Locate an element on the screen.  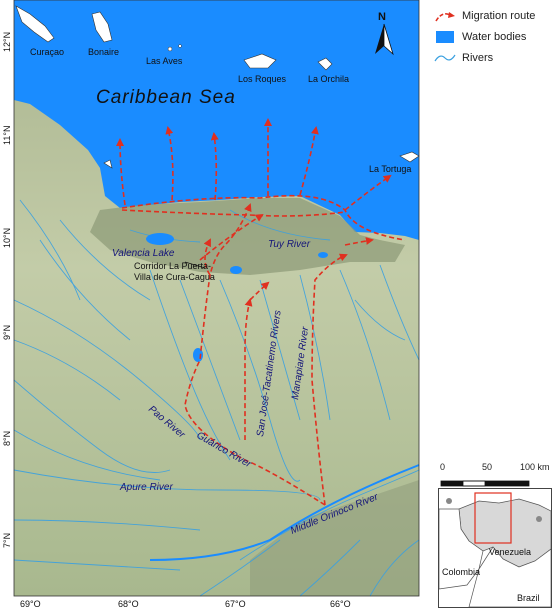
legend-item-water-bodies: Water bodies is located at coordinates (491, 36).